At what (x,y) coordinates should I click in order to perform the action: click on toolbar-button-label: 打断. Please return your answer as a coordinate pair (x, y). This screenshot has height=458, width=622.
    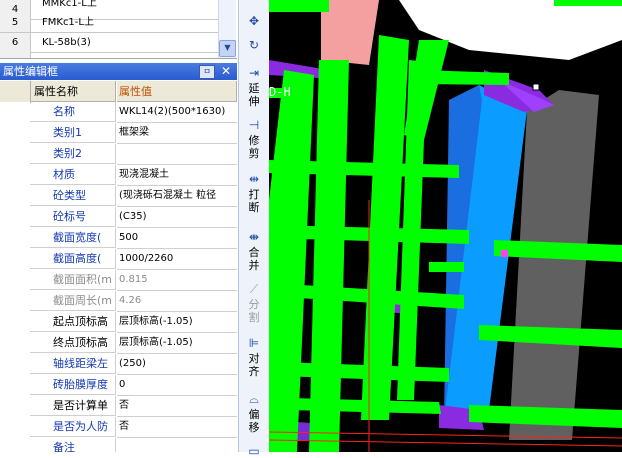
    Looking at the image, I should click on (254, 201).